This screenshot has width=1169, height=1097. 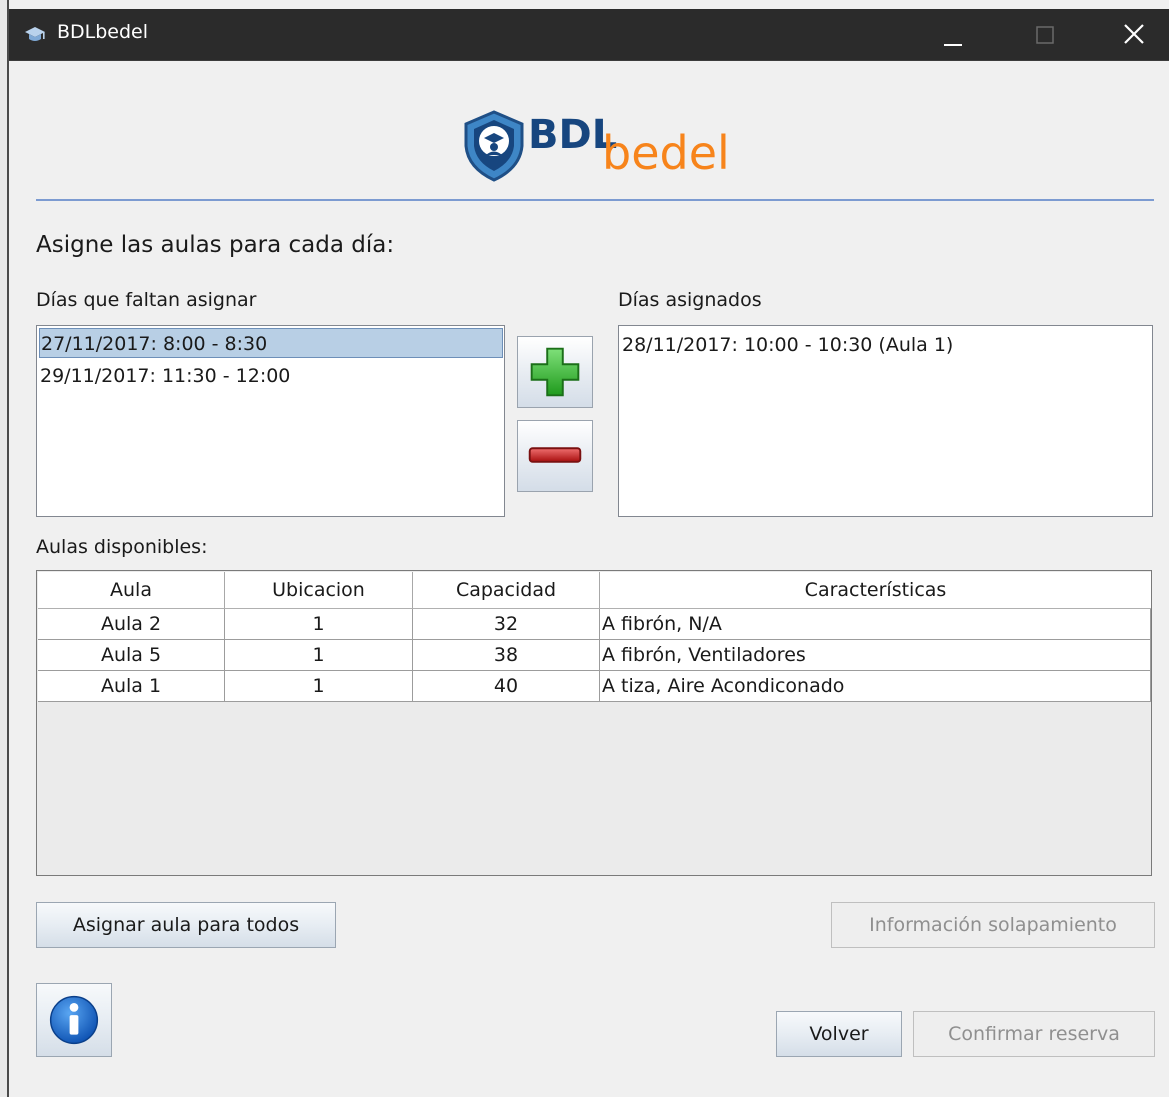 What do you see at coordinates (271, 343) in the screenshot?
I see `list-item: 27/11/2017: 8:00 - 8:30` at bounding box center [271, 343].